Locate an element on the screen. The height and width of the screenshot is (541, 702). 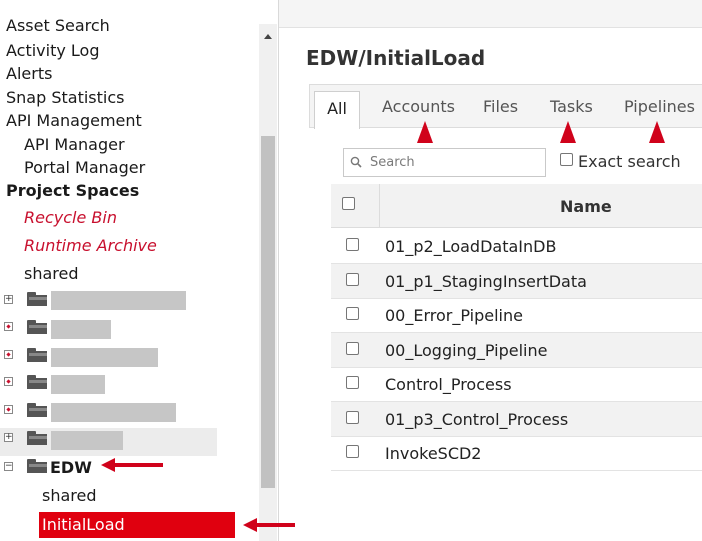
tab-pipelines: Pipelines is located at coordinates (659, 106).